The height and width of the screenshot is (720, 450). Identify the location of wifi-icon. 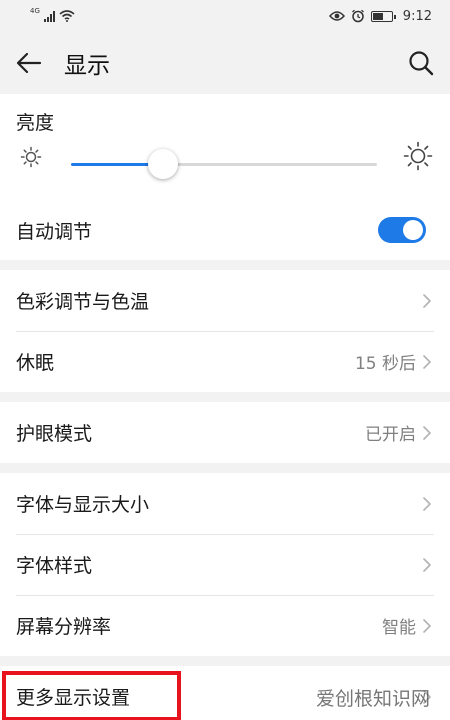
(67, 16).